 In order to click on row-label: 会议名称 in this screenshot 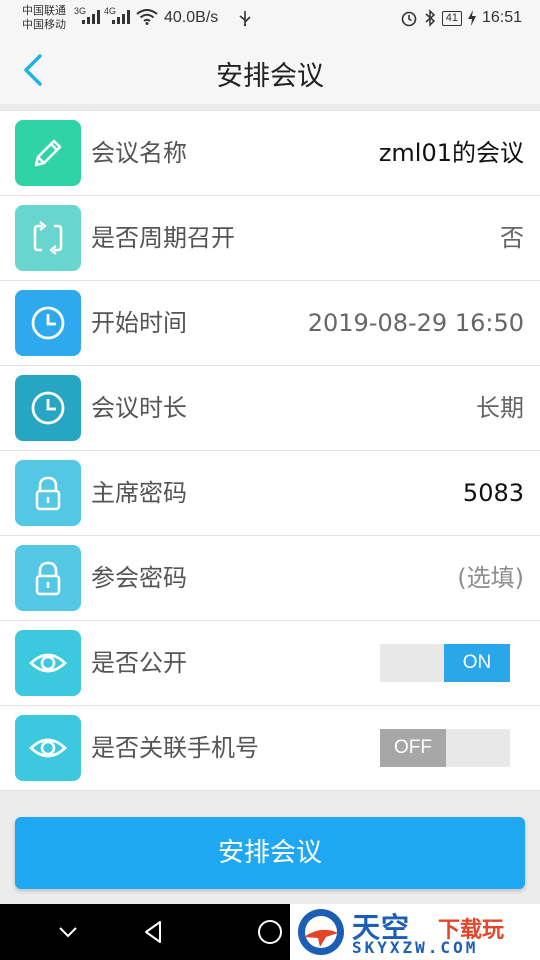, I will do `click(139, 153)`.